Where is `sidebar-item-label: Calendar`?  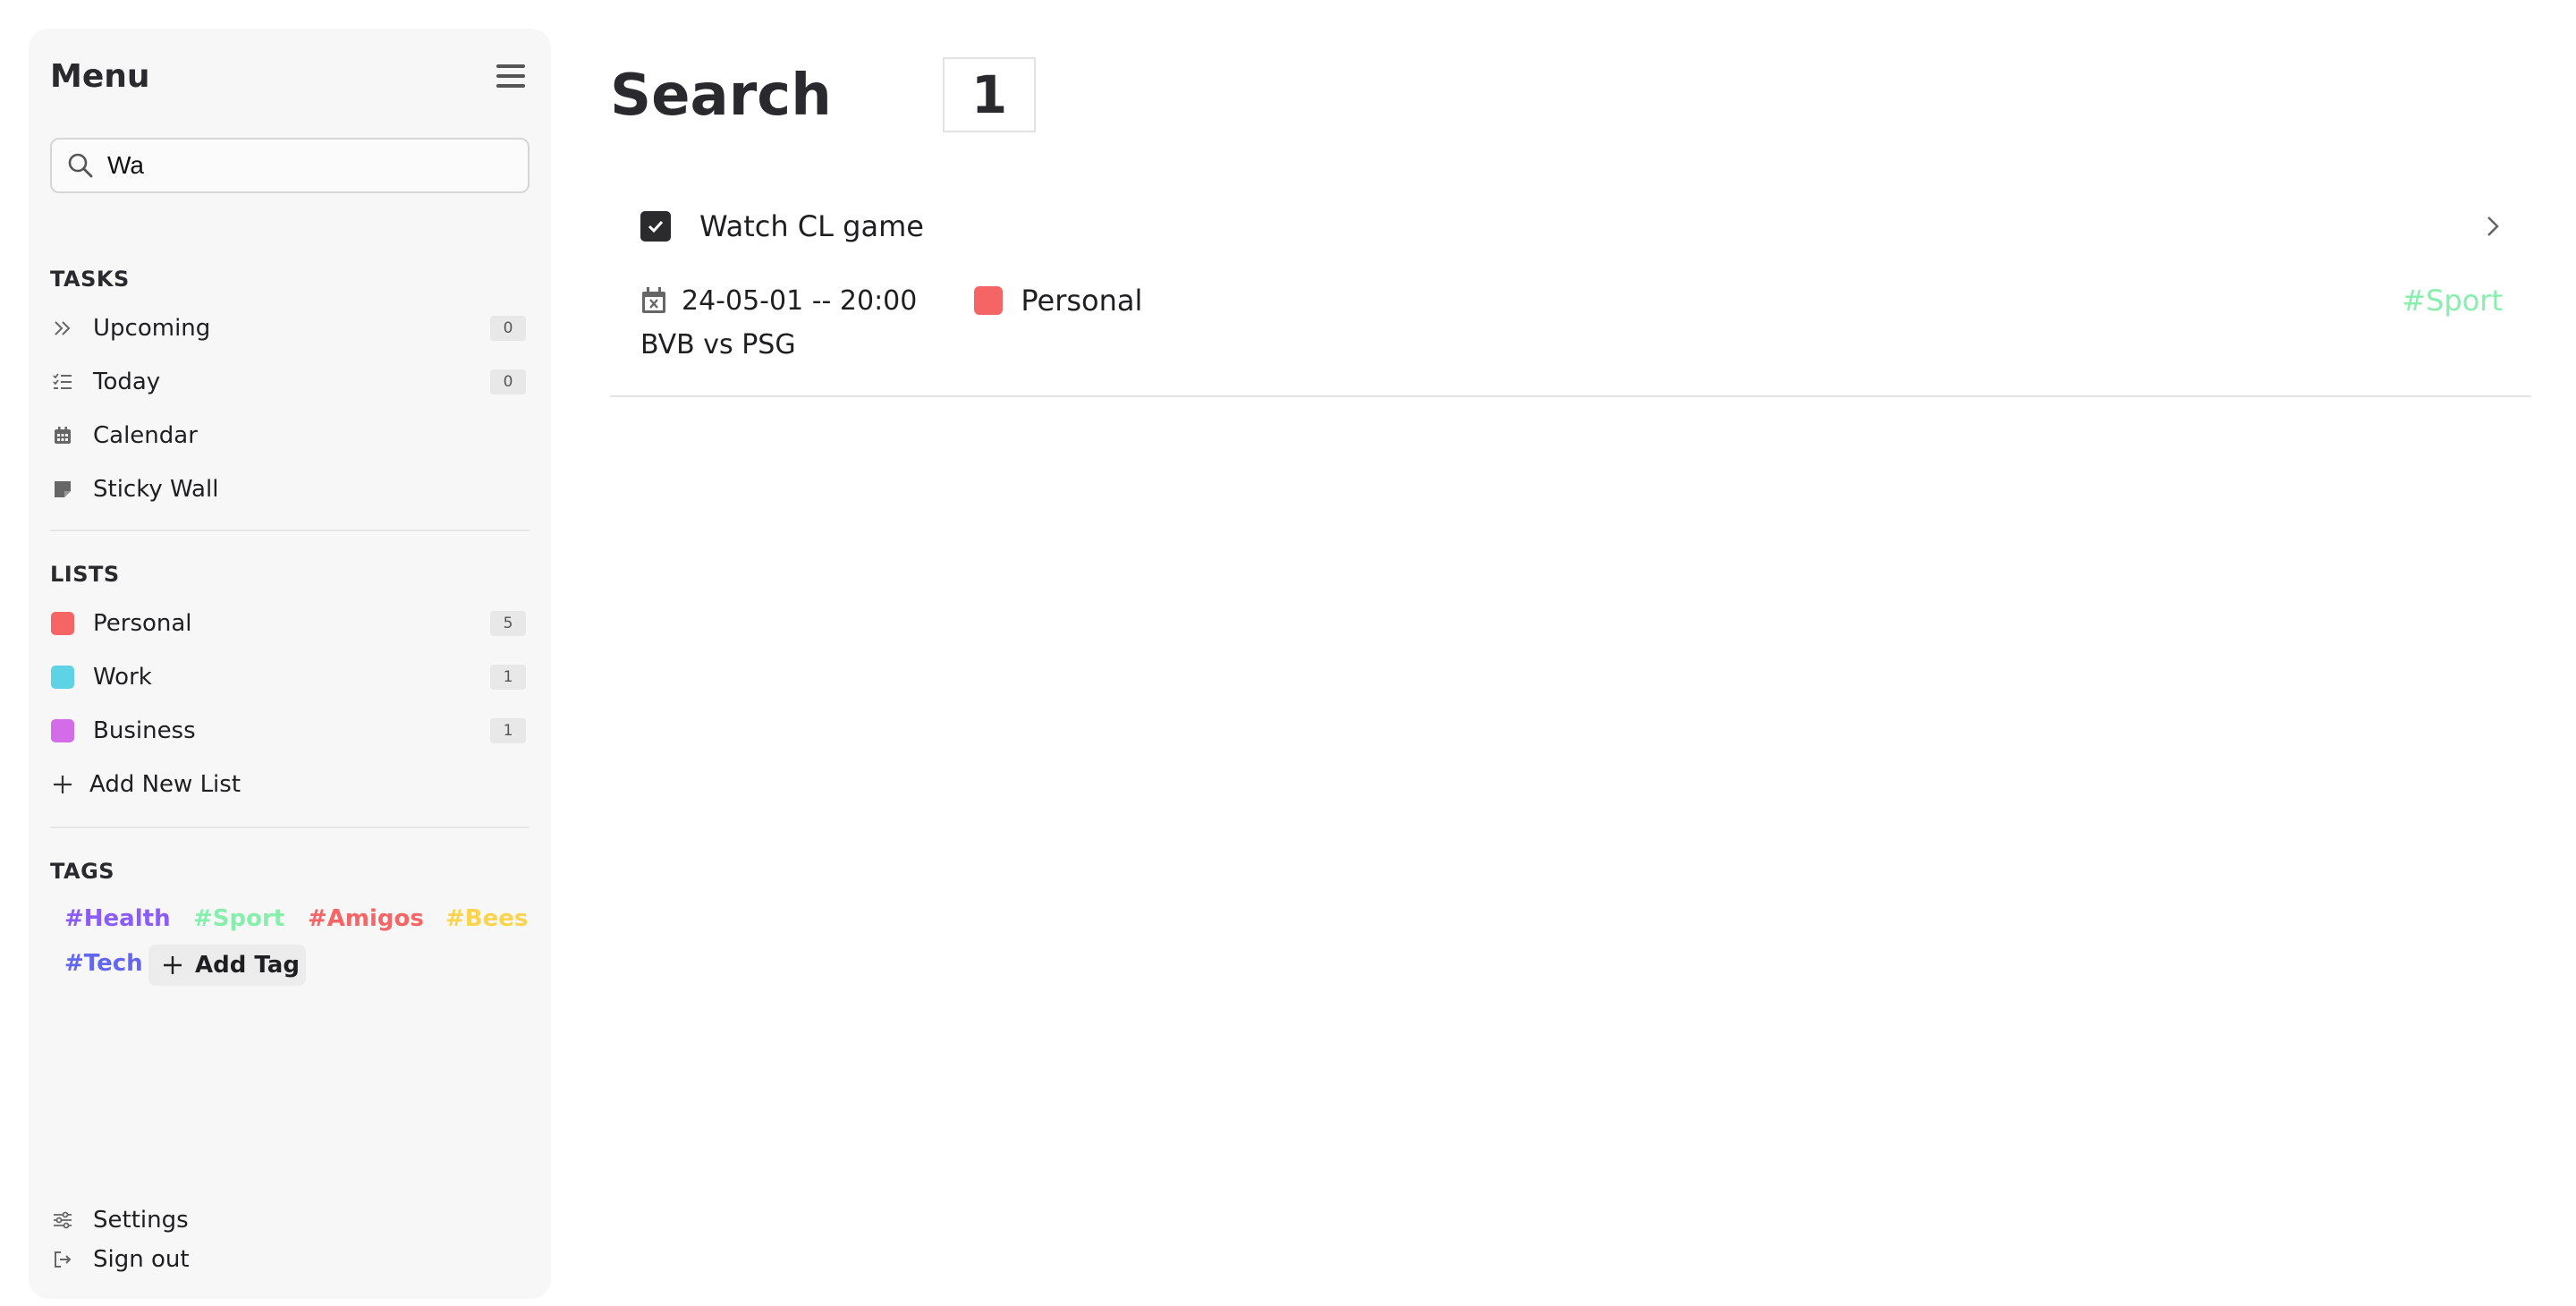 sidebar-item-label: Calendar is located at coordinates (145, 436).